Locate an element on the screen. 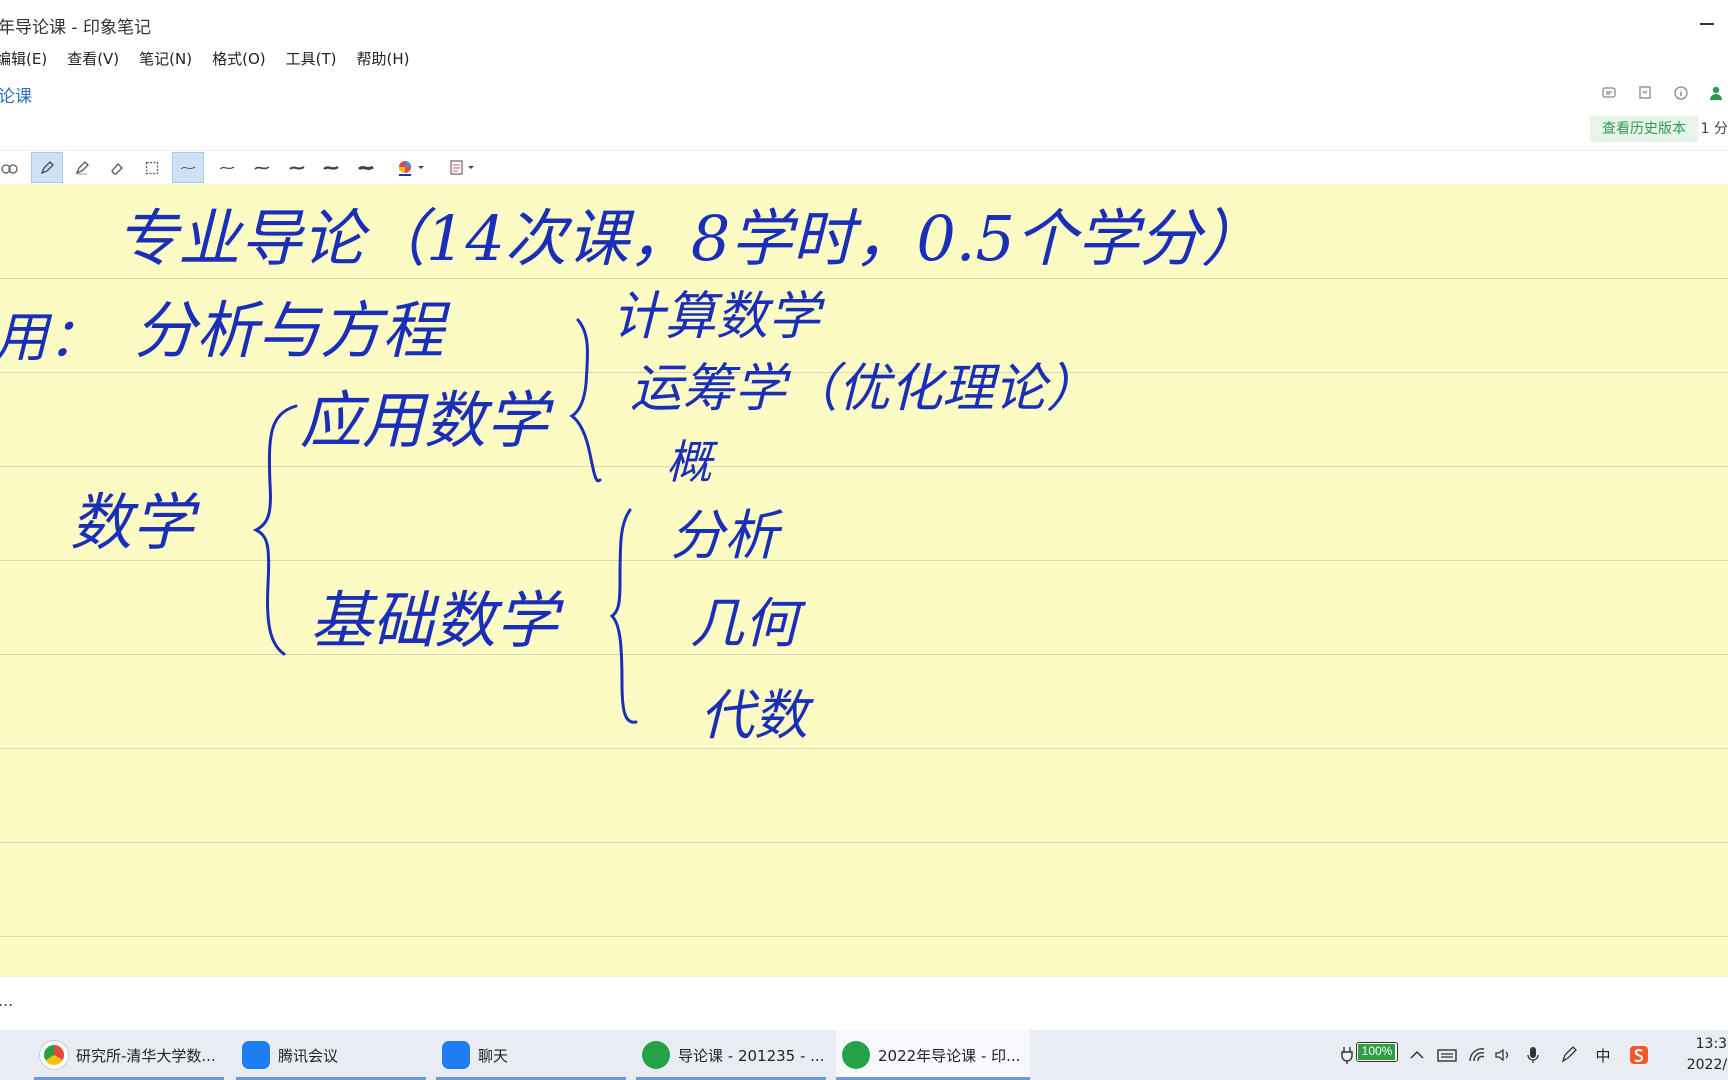  lasso-icon is located at coordinates (13, 167).